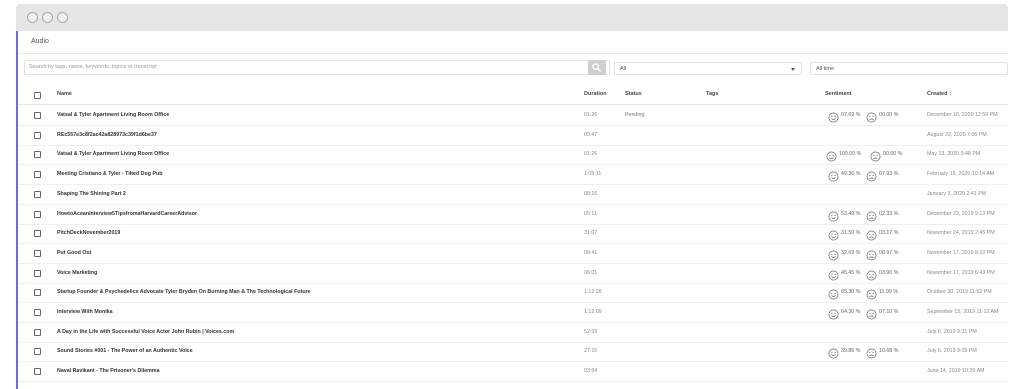  What do you see at coordinates (868, 293) in the screenshot?
I see `row-sentiment: 65.30 % 11.99 %` at bounding box center [868, 293].